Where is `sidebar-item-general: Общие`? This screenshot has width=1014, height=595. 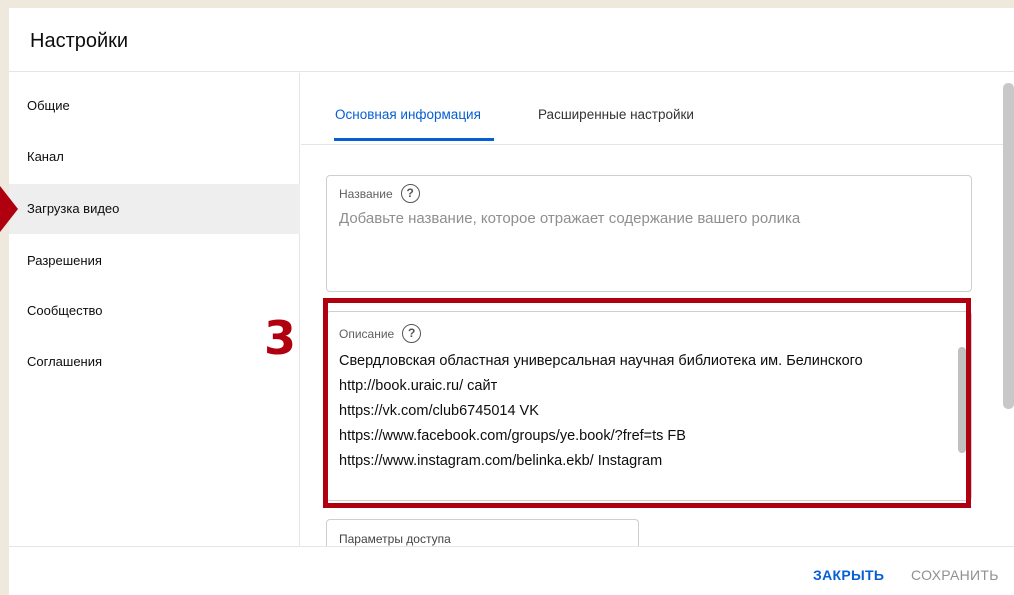 sidebar-item-general: Общие is located at coordinates (154, 106).